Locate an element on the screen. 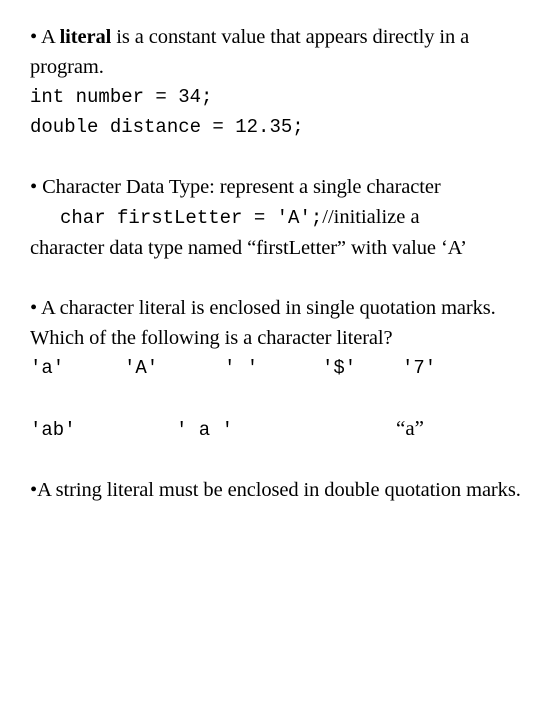  code-line-char-firstletter: char firstLetter = 'A';//initialize a is located at coordinates (281, 217).